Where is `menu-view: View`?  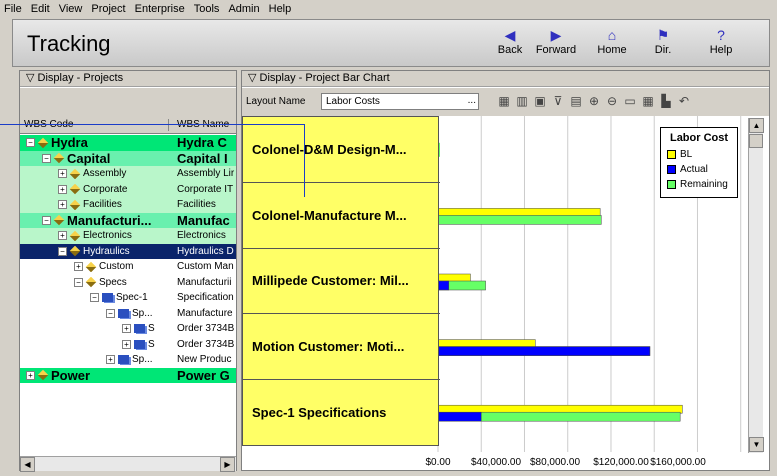 menu-view: View is located at coordinates (71, 9).